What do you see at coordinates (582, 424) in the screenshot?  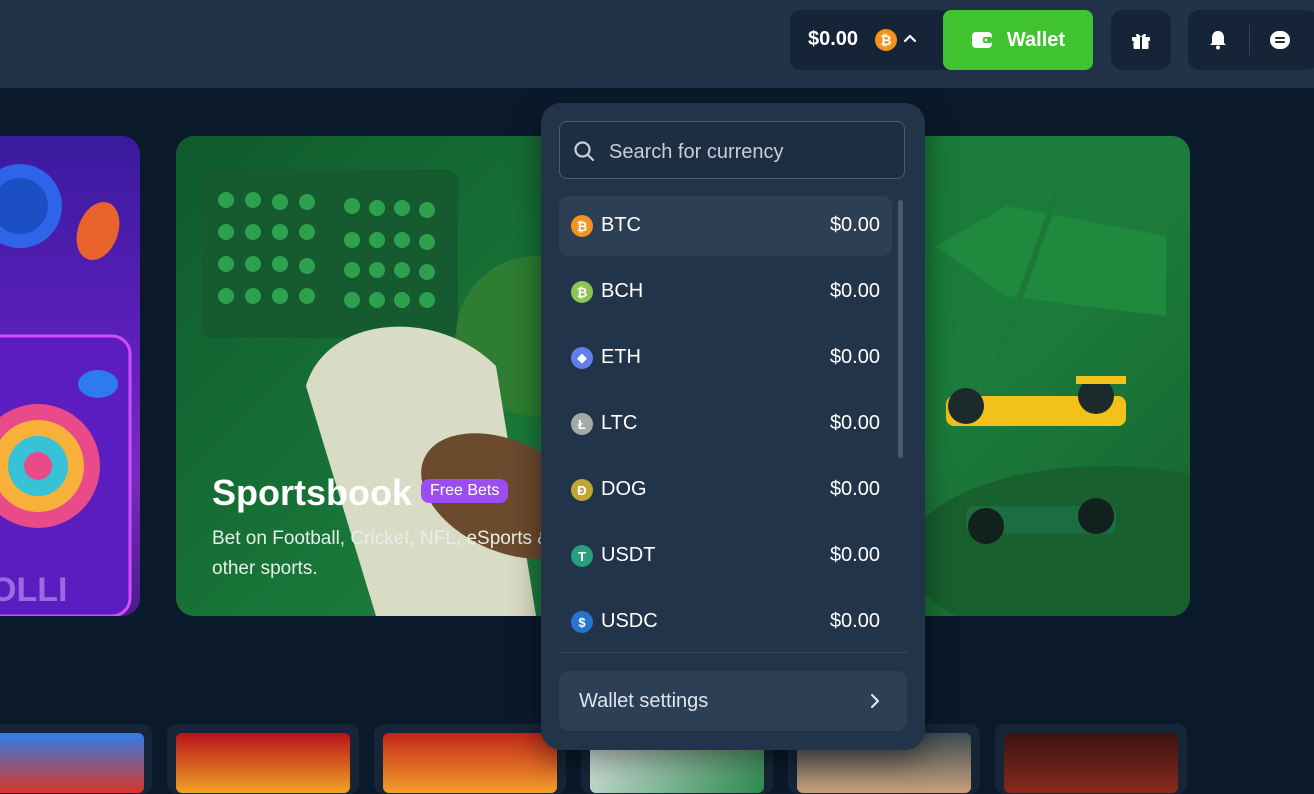 I see `ltc-icon: Ł` at bounding box center [582, 424].